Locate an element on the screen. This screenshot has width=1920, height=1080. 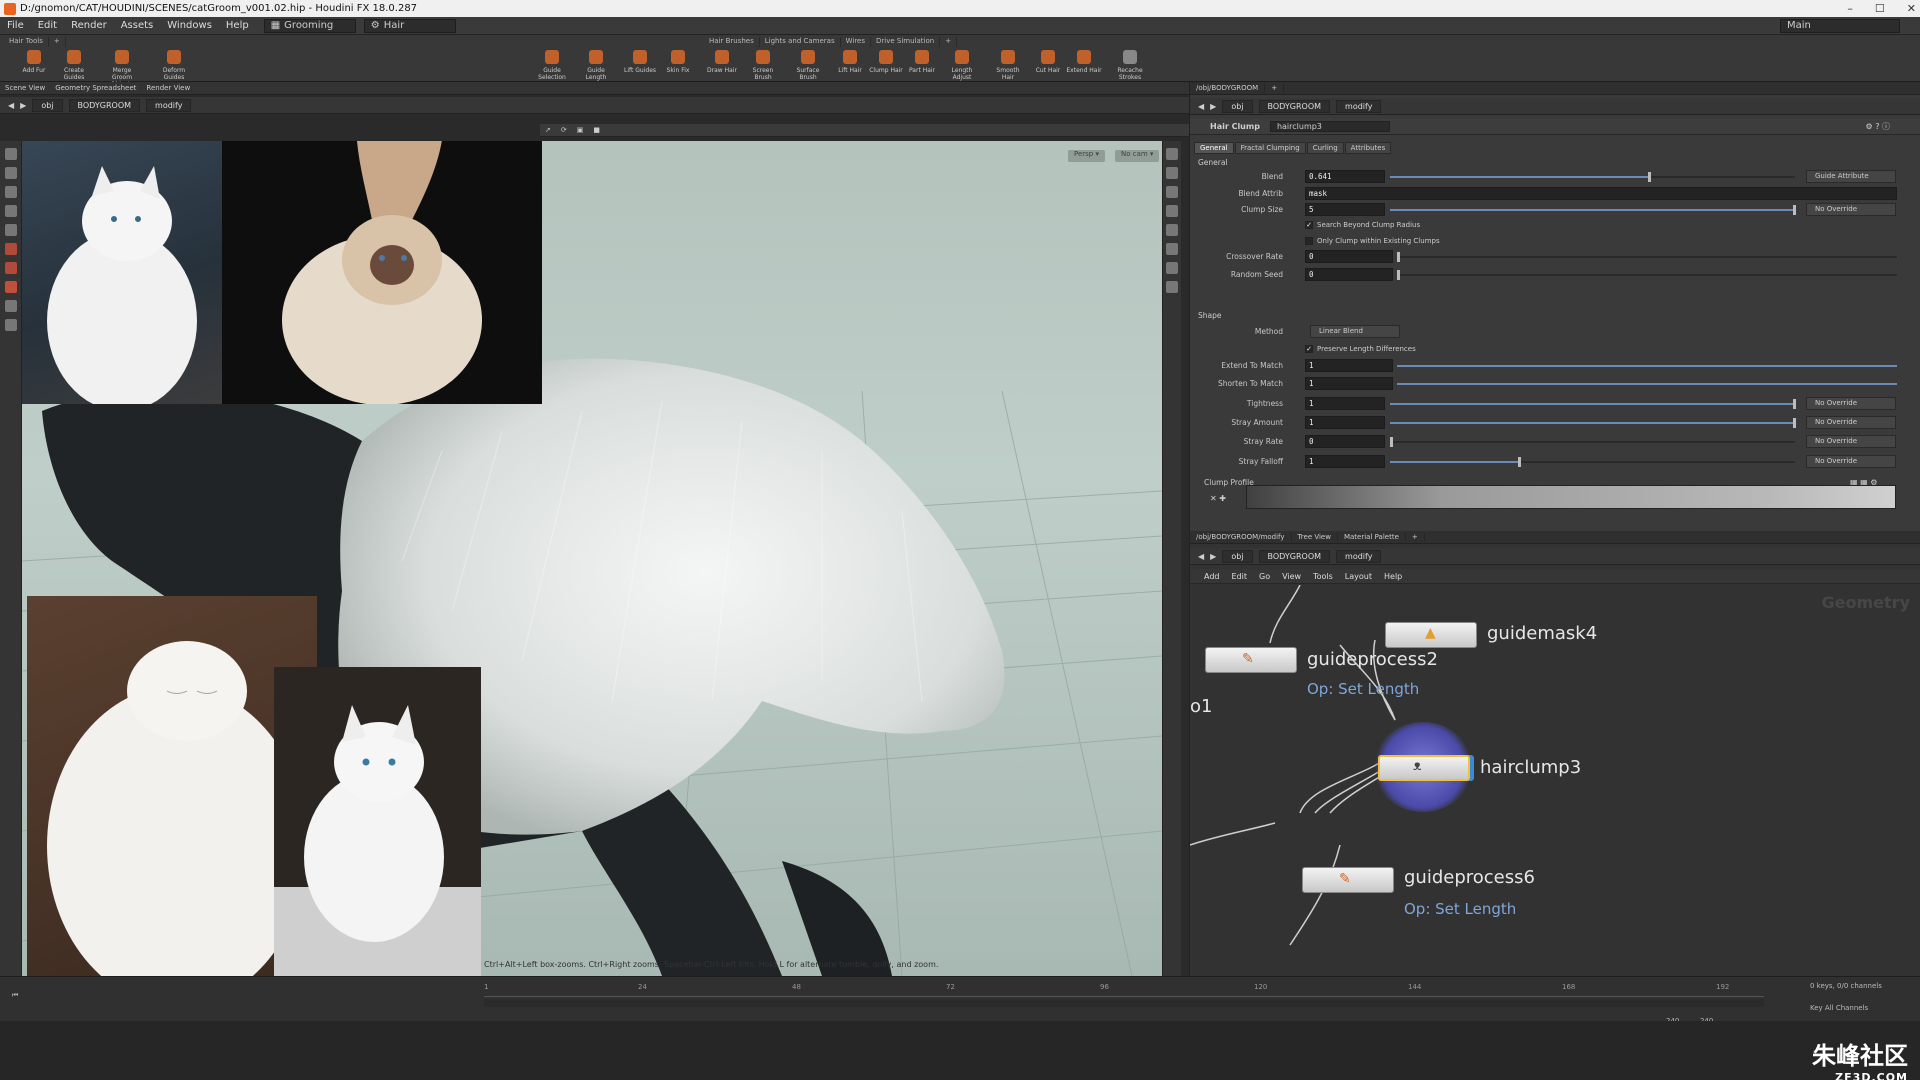
stray-rate-override-select: No Override is located at coordinates (1851, 441).